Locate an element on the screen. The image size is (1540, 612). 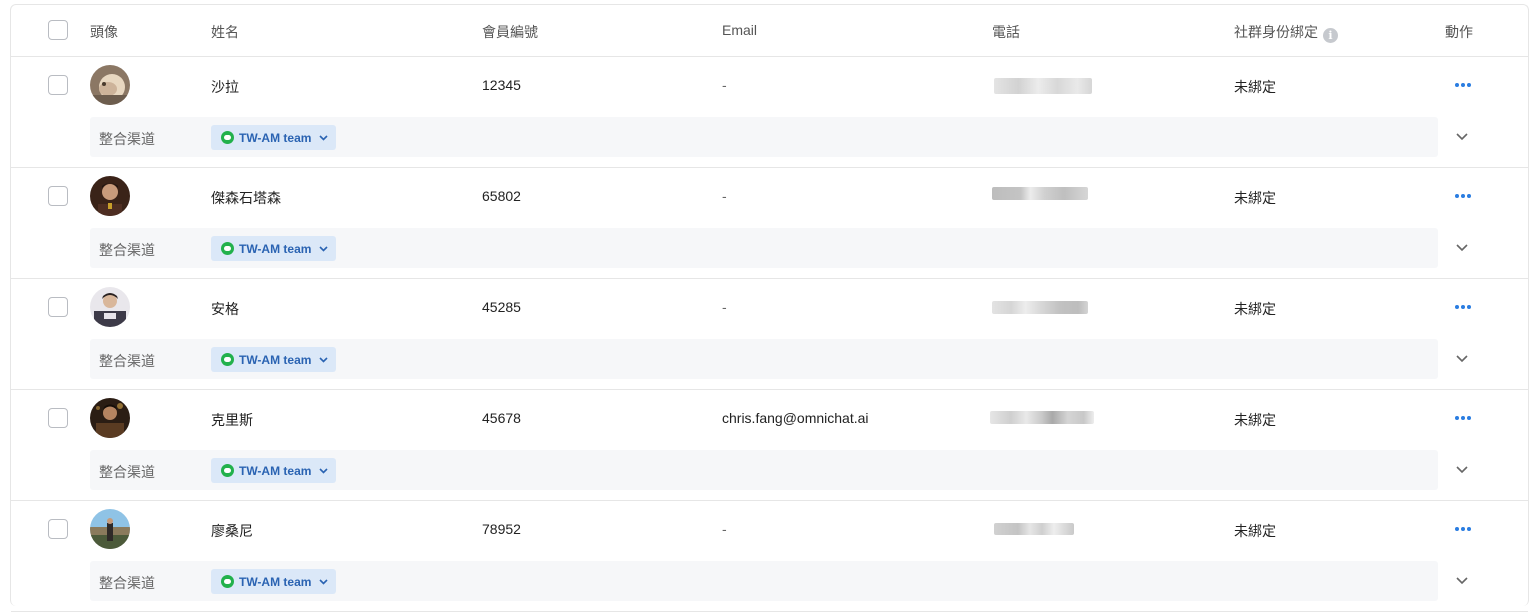
header-phone: 電話 is located at coordinates (1006, 32).